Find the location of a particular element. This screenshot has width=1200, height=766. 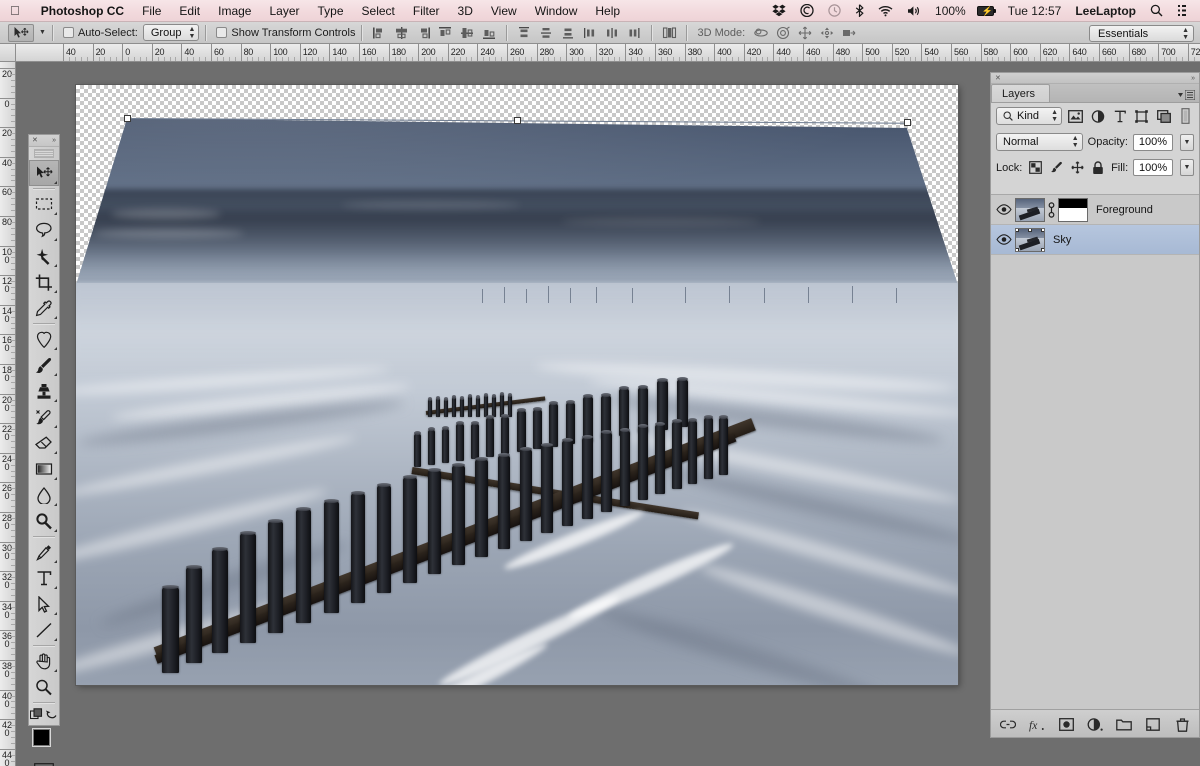

gradient-tool is located at coordinates (44, 469).